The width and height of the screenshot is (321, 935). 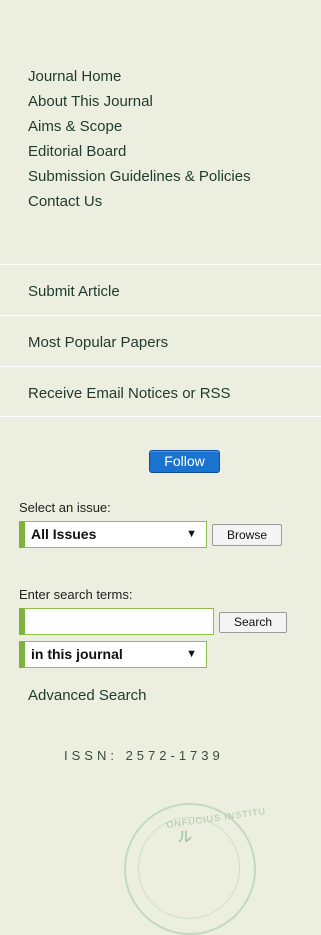 What do you see at coordinates (139, 151) in the screenshot?
I see `nav-editorial-board: Editorial Board` at bounding box center [139, 151].